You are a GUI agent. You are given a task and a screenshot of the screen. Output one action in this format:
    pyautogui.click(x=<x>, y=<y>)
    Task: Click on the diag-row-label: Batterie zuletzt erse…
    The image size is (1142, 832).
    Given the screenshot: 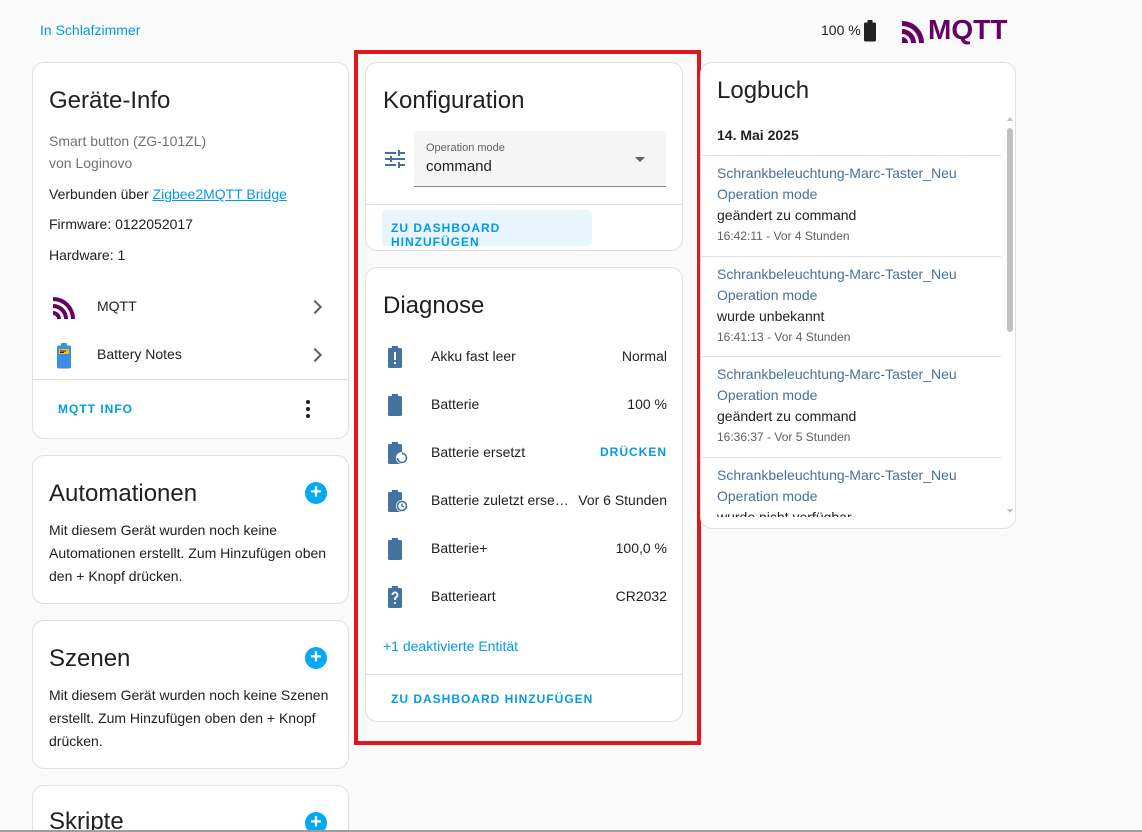 What is the action you would take?
    pyautogui.click(x=500, y=500)
    